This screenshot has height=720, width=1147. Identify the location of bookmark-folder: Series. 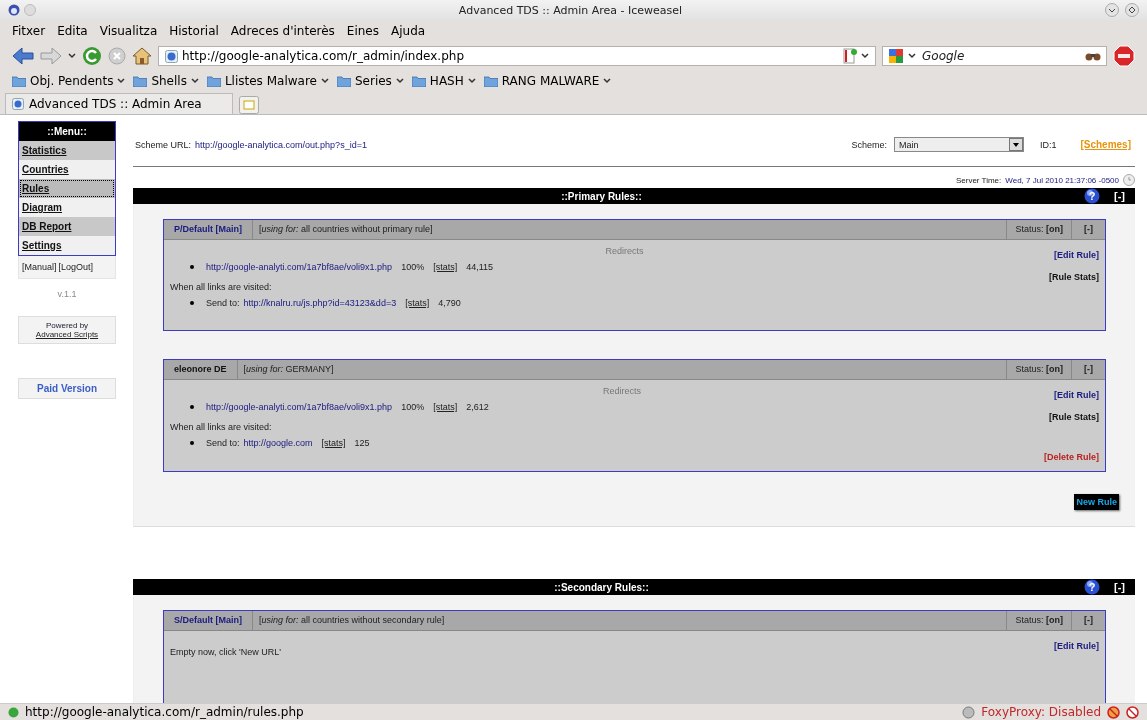
(370, 81).